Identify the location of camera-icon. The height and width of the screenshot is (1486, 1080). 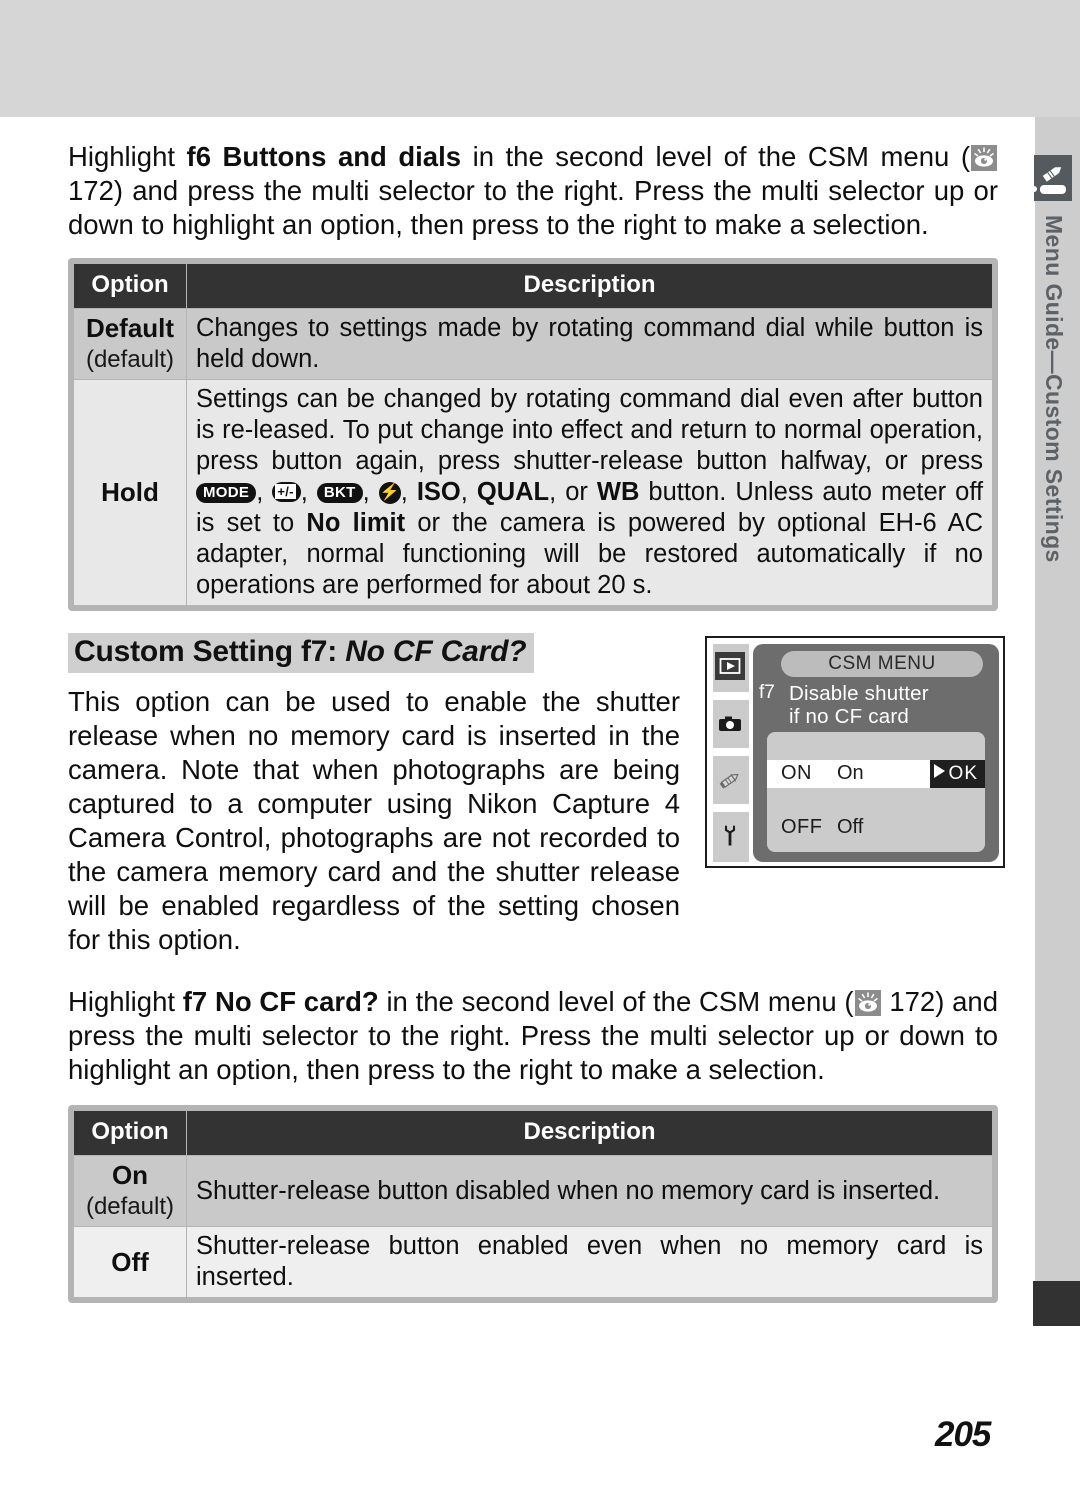
(730, 724).